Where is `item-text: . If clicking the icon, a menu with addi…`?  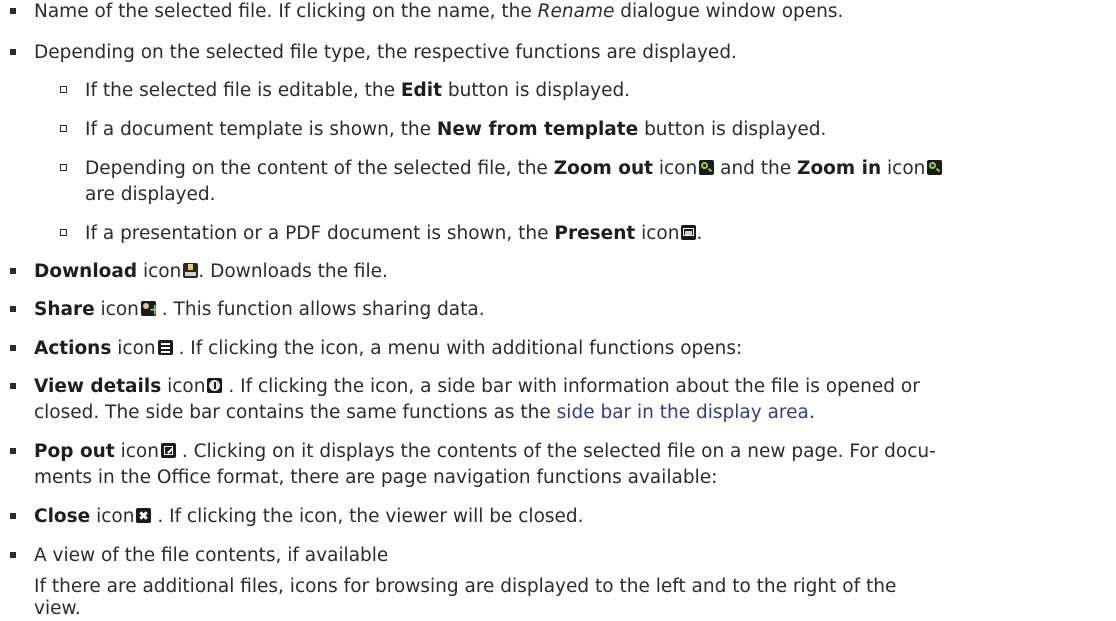 item-text: . If clicking the icon, a menu with addi… is located at coordinates (457, 348).